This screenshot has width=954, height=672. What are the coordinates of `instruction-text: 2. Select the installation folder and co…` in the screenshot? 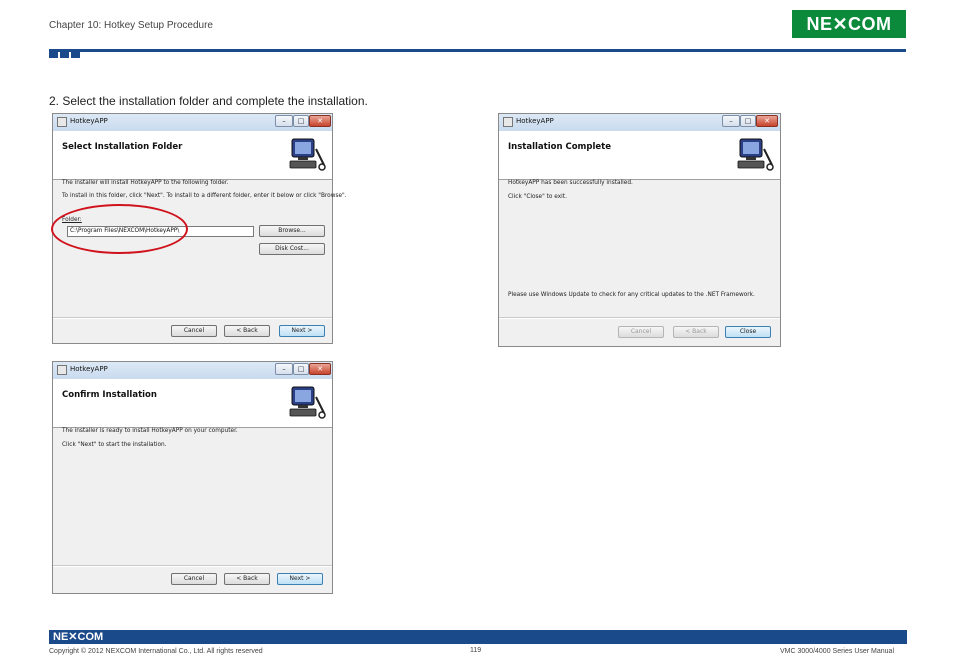 It's located at (208, 101).